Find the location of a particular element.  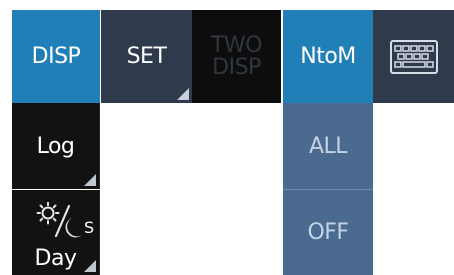

off-button: OFF is located at coordinates (328, 232).